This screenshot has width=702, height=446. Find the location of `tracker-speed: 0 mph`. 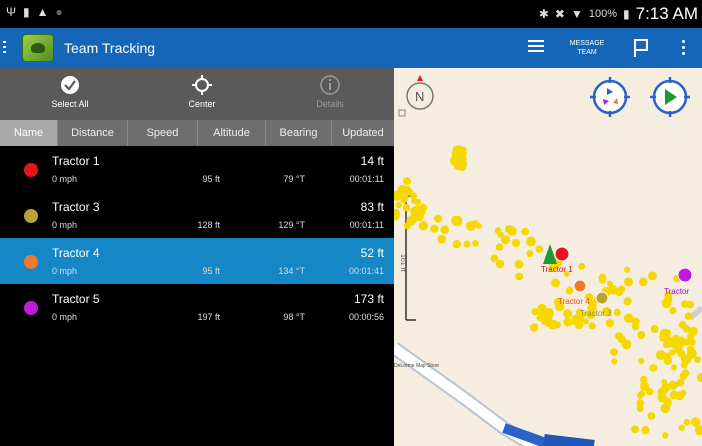

tracker-speed: 0 mph is located at coordinates (65, 225).